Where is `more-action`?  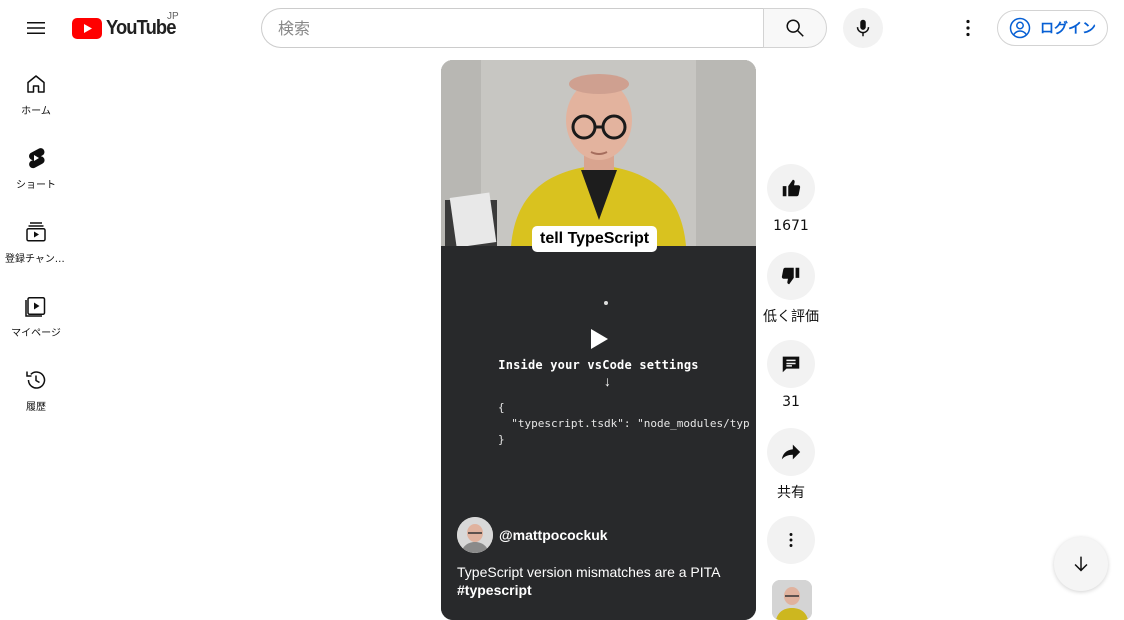
more-action is located at coordinates (791, 540).